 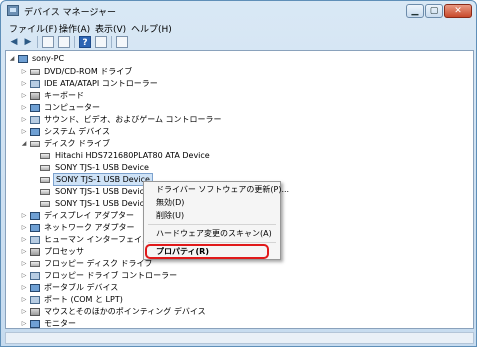 I want to click on properties-icon, so click(x=64, y=42).